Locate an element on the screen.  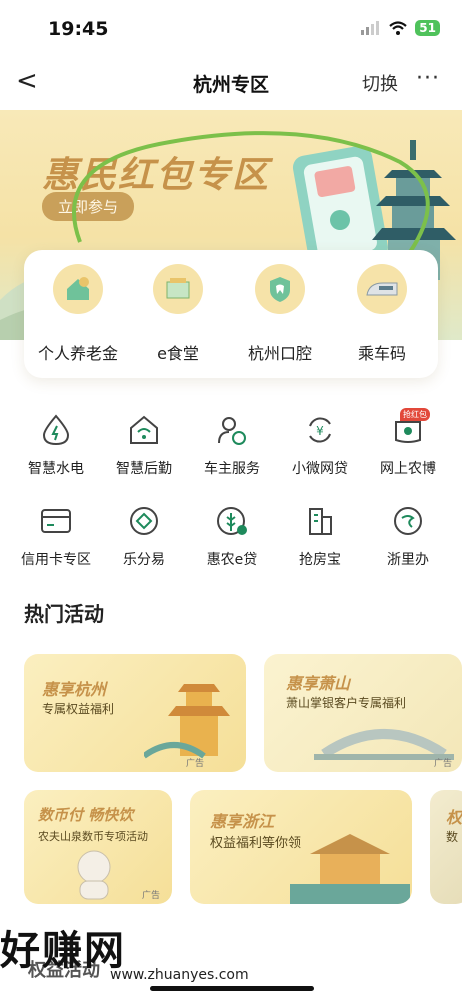
activity-card-hangzhou: 惠享杭州 专属权益福利 广告 is located at coordinates (135, 713).